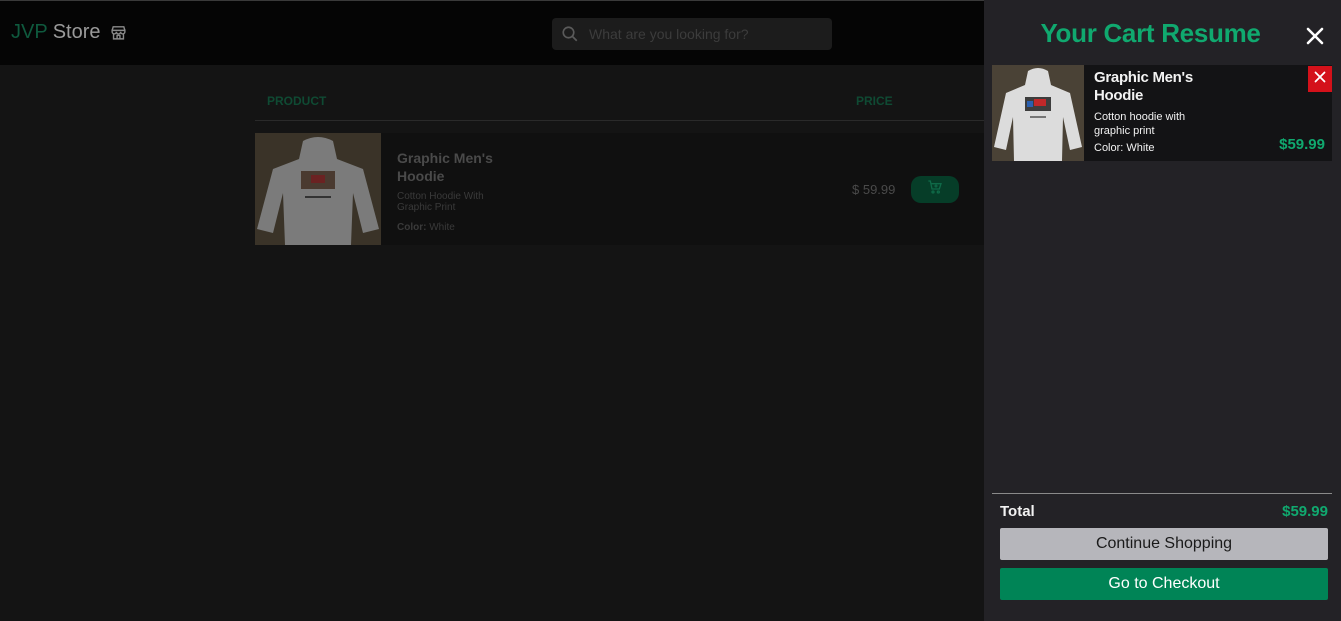 This screenshot has height=621, width=1341. Describe the element at coordinates (29, 32) in the screenshot. I see `logo-jvp: JVP` at that location.